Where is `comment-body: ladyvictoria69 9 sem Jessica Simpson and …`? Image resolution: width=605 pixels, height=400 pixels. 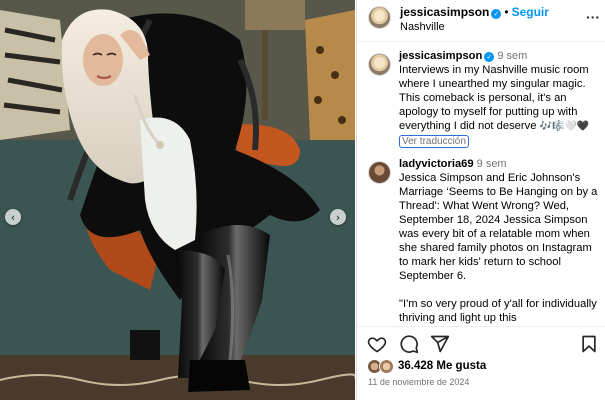 comment-body: ladyvictoria69 9 sem Jessica Simpson and … is located at coordinates (501, 241).